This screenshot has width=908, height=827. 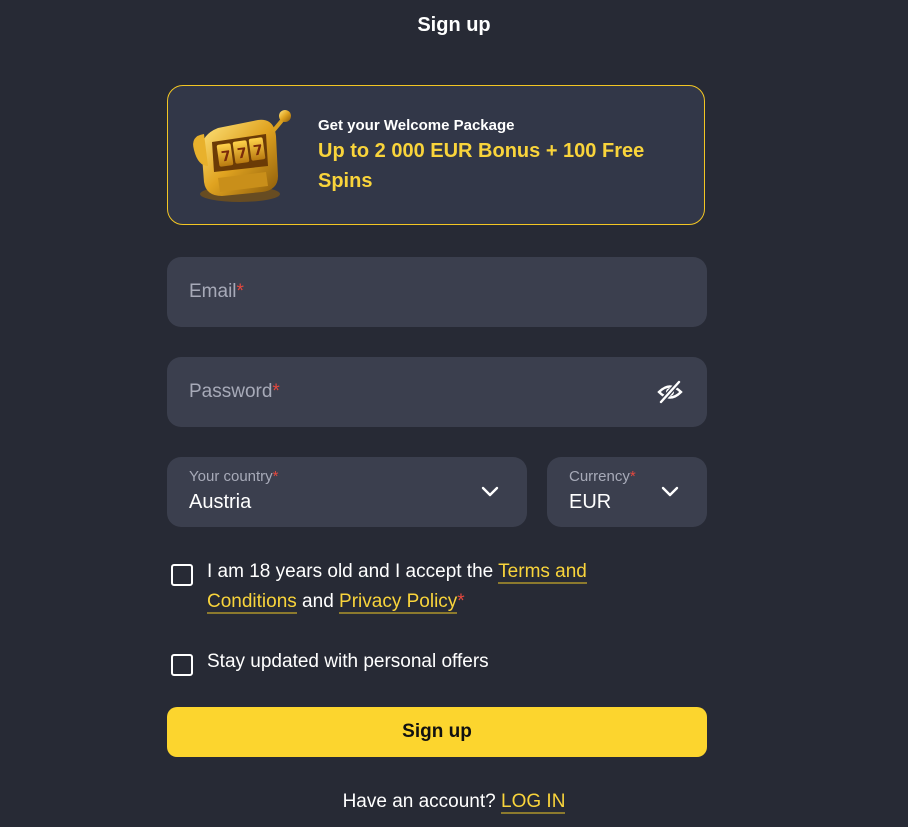 What do you see at coordinates (627, 492) in the screenshot?
I see `currency-select: Currency* EUR` at bounding box center [627, 492].